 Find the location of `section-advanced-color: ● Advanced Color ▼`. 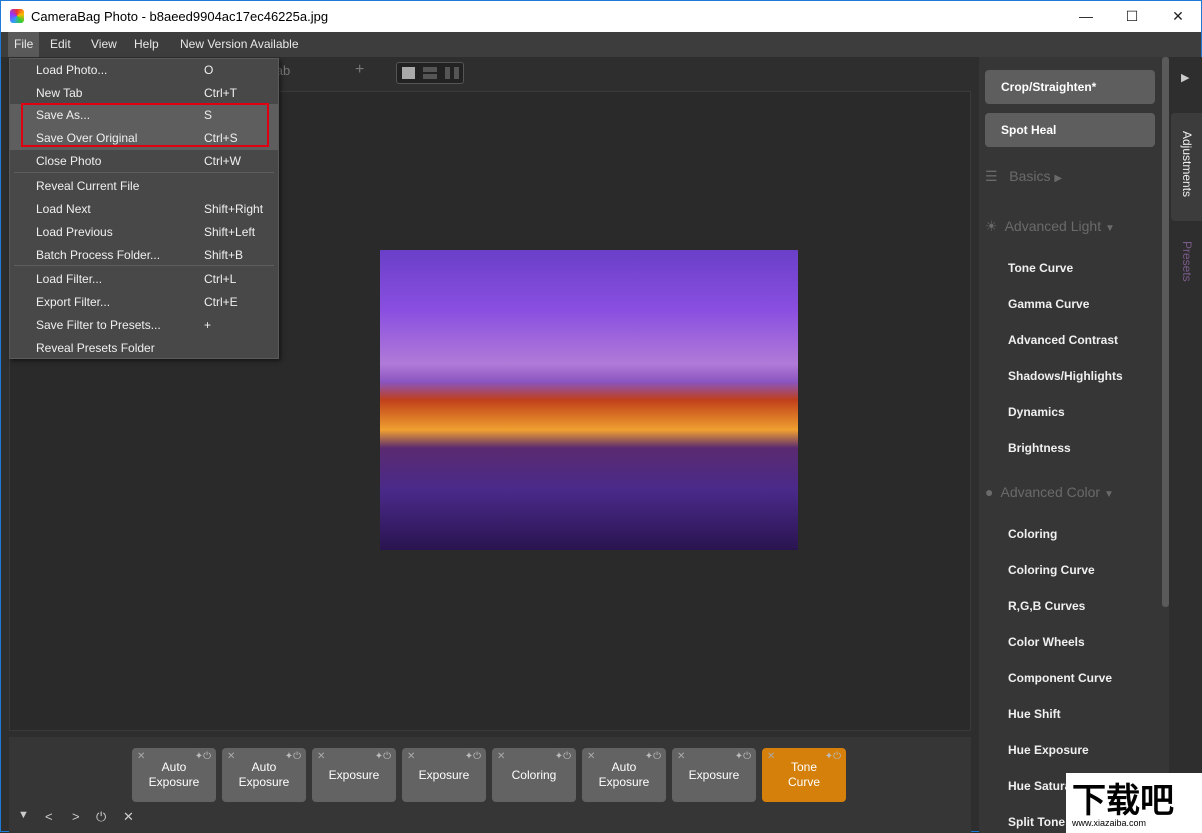

section-advanced-color: ● Advanced Color ▼ is located at coordinates (1049, 492).